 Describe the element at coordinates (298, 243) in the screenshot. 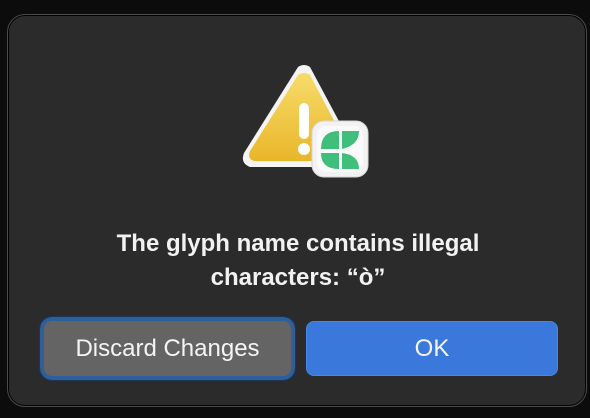

I see `alert-message-line1: The glyph name contains illegal` at that location.